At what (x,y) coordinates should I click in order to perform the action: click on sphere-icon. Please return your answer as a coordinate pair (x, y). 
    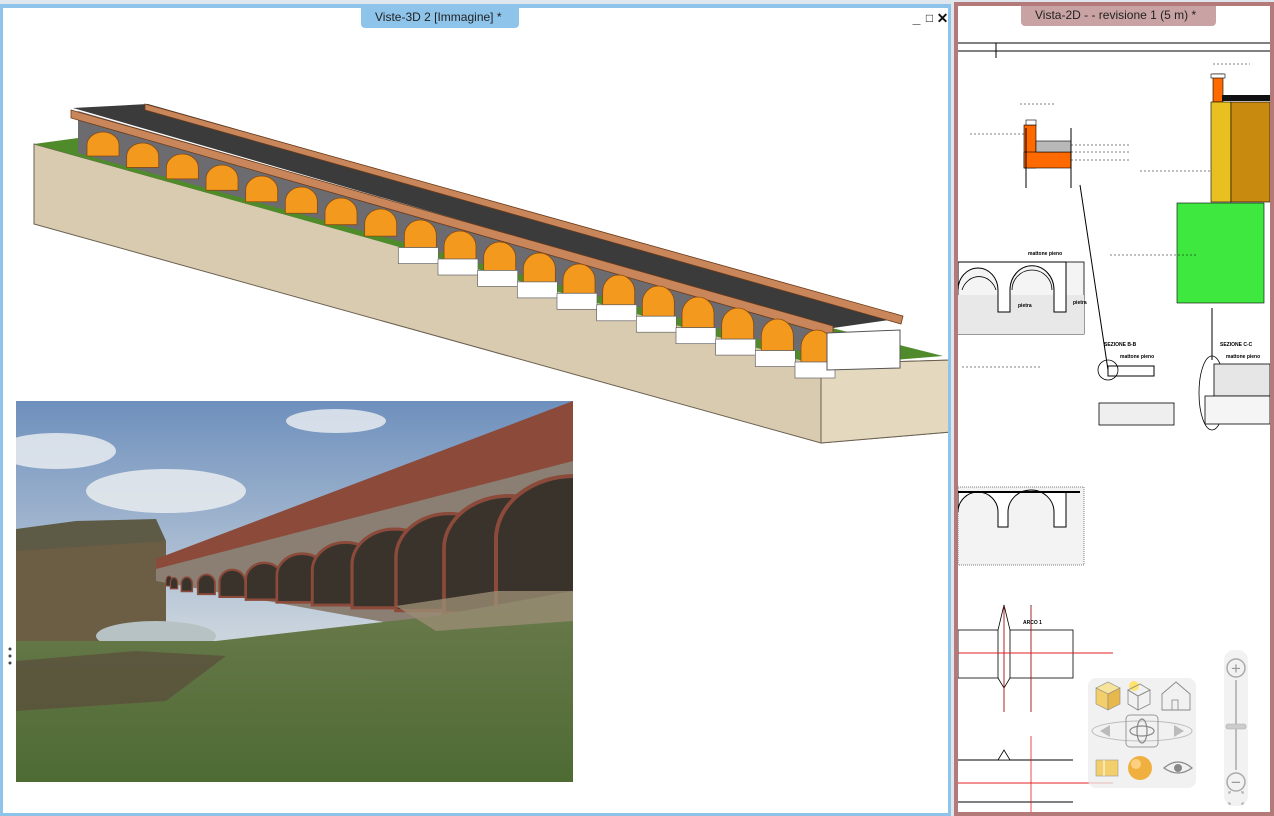
    Looking at the image, I should click on (1140, 768).